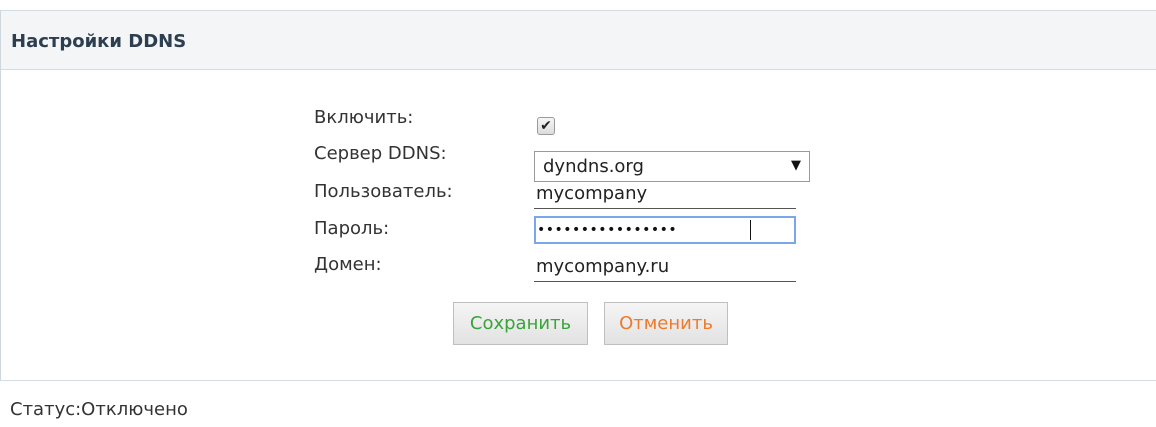 This screenshot has width=1156, height=427. I want to click on password-input: ••••••••••••••••, so click(665, 230).